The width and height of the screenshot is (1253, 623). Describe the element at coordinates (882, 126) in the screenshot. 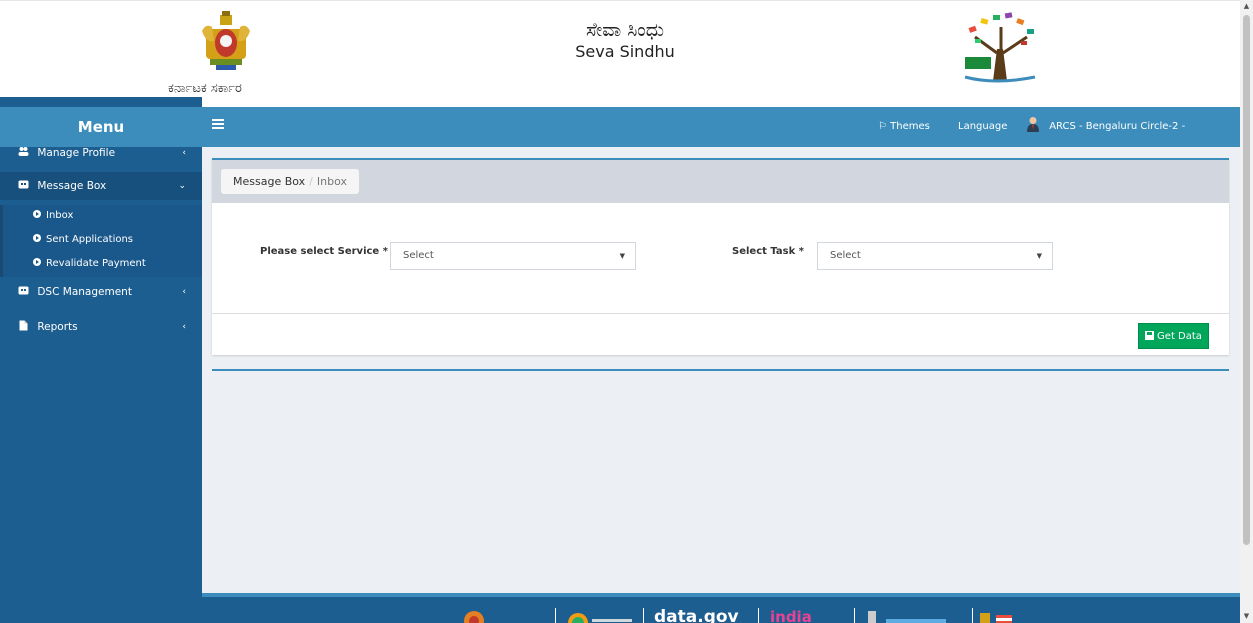

I see `flag-icon: ⚐` at that location.